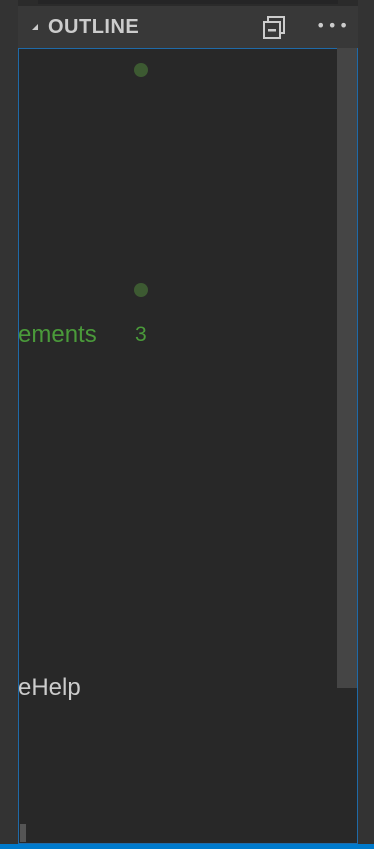 The width and height of the screenshot is (374, 849). Describe the element at coordinates (332, 26) in the screenshot. I see `more-actions-icon: •••` at that location.